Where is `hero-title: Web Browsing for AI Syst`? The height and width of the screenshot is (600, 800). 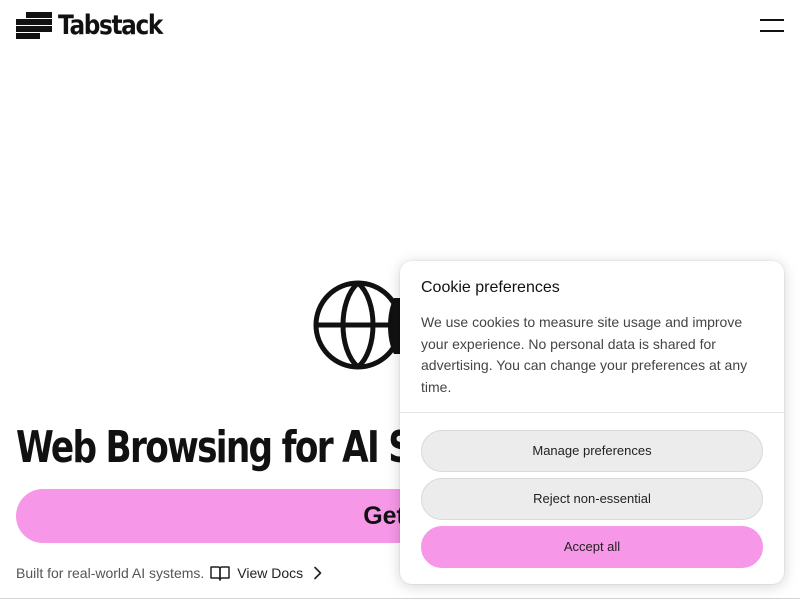
hero-title: Web Browsing for AI Syst is located at coordinates (241, 447).